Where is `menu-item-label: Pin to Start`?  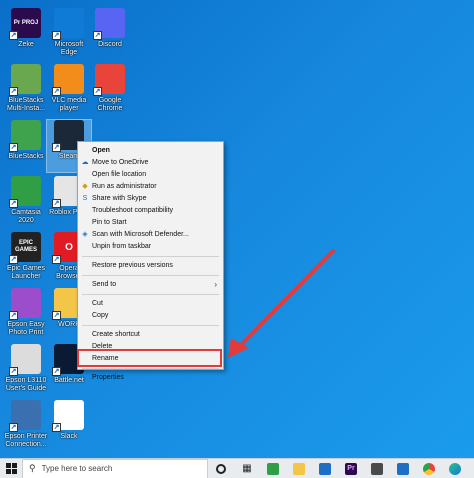 menu-item-label: Pin to Start is located at coordinates (109, 222).